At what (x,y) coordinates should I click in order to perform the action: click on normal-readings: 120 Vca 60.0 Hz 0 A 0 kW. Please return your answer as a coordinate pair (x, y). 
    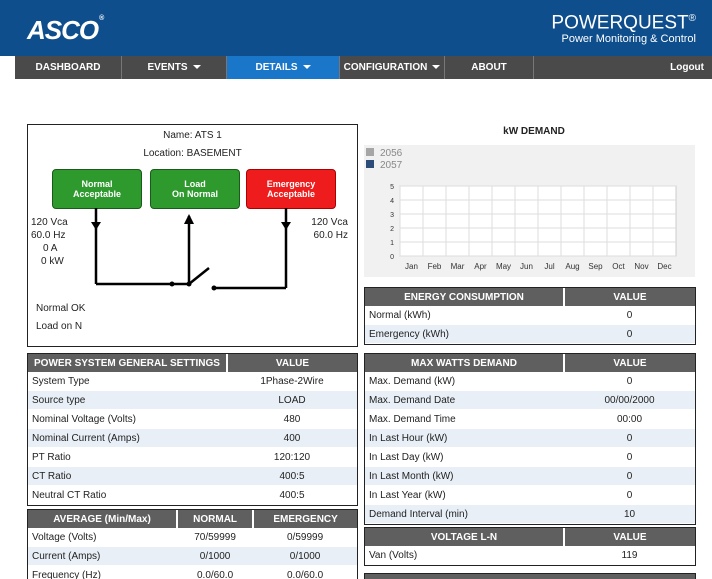
    Looking at the image, I should click on (49, 242).